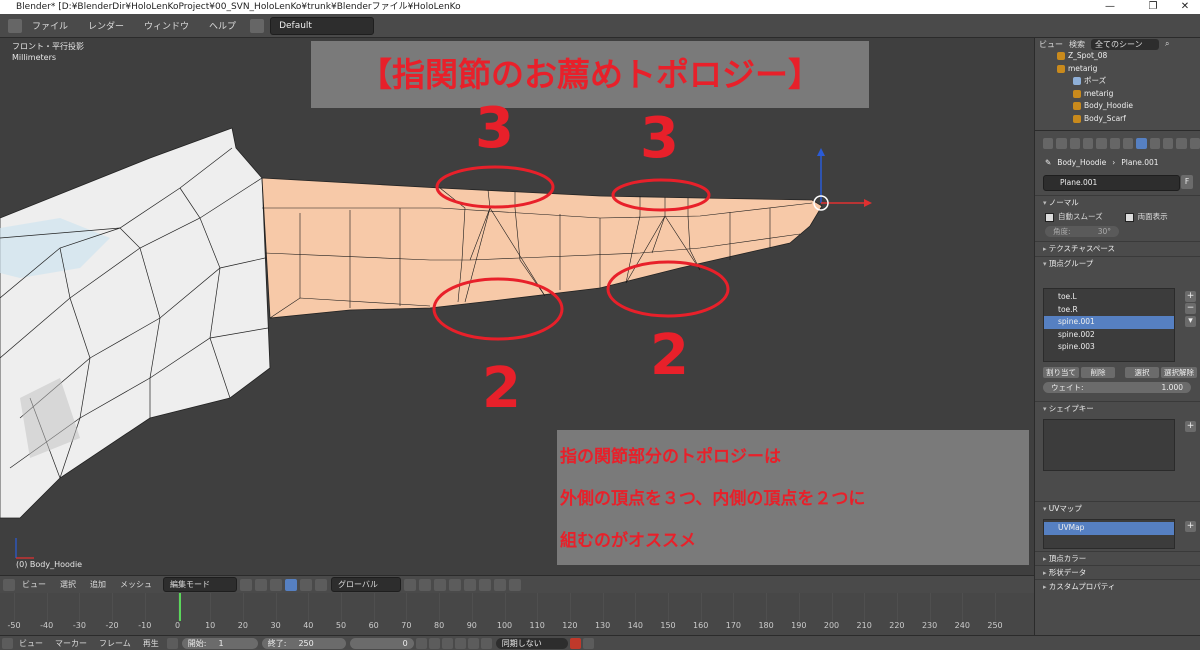 Image resolution: width=1200 pixels, height=650 pixels. Describe the element at coordinates (531, 643) in the screenshot. I see `sync-select: 同期しない` at that location.